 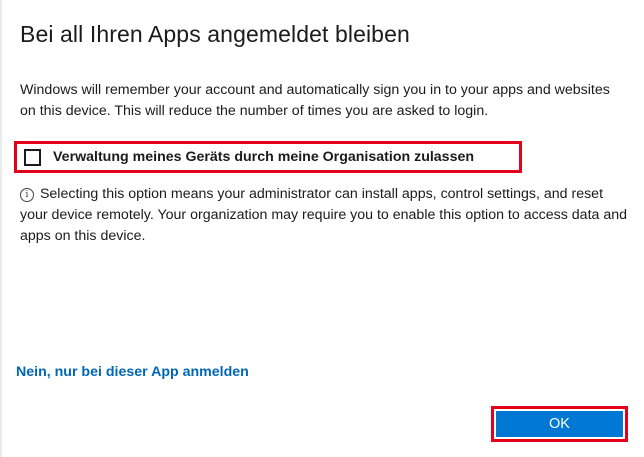 I want to click on ok-button-highlight: OK, so click(x=559, y=424).